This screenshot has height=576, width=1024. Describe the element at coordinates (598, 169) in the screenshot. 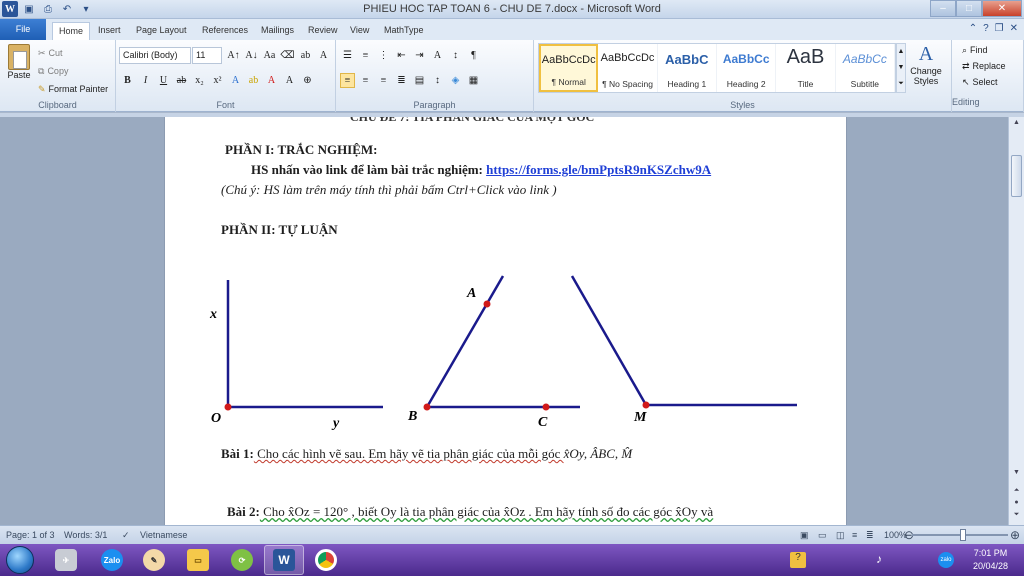

I see `quiz-link: https://forms.gle/bmPptsR9nKSZchw9A` at that location.